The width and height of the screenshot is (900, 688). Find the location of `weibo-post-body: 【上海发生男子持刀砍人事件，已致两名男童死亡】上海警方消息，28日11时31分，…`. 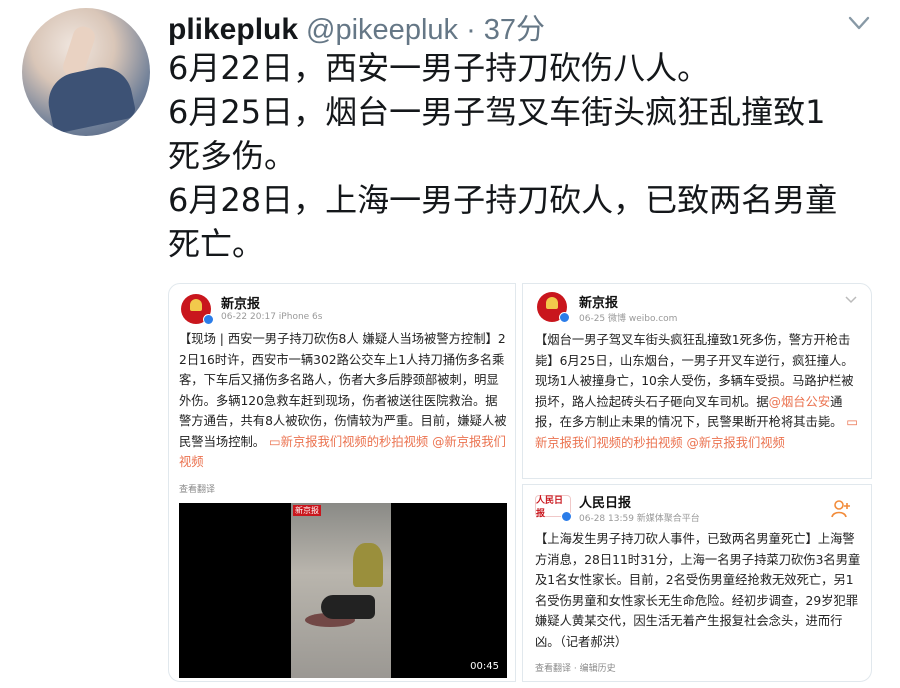

weibo-post-body: 【上海发生男子持刀砍人事件，已致两名男童死亡】上海警方消息，28日11时31分，… is located at coordinates (698, 590).